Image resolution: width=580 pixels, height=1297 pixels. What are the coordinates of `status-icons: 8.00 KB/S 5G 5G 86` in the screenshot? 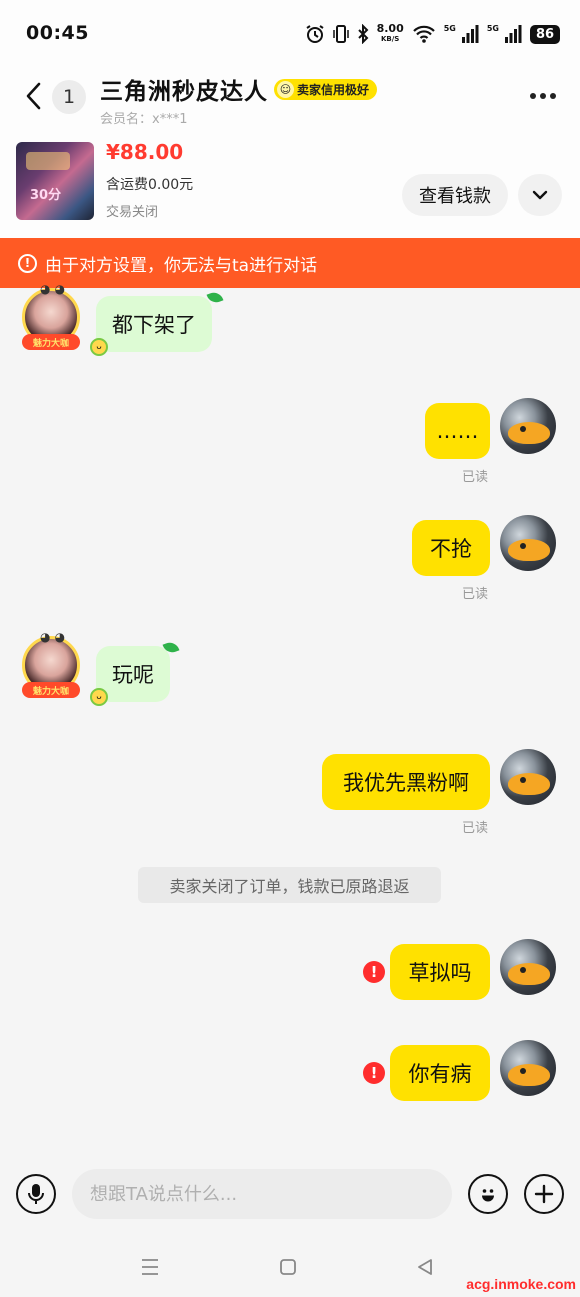 It's located at (432, 34).